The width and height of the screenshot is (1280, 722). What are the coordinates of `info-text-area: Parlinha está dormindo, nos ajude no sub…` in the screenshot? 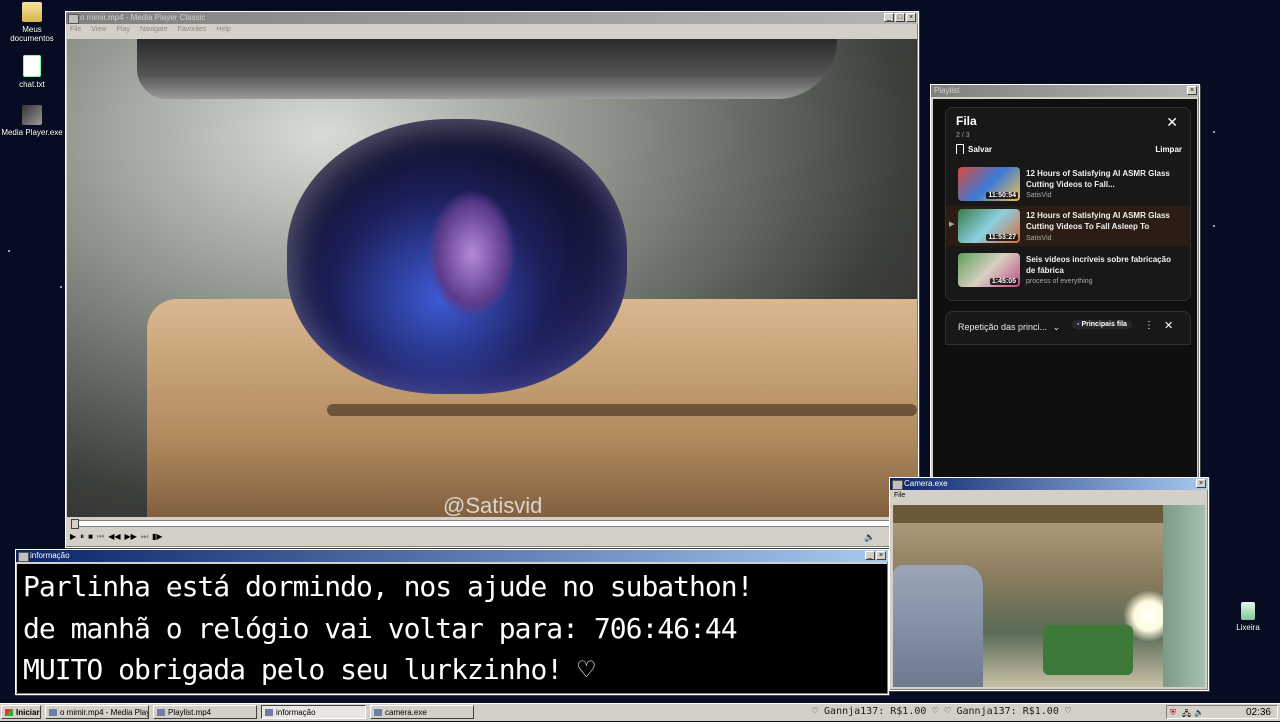 It's located at (452, 628).